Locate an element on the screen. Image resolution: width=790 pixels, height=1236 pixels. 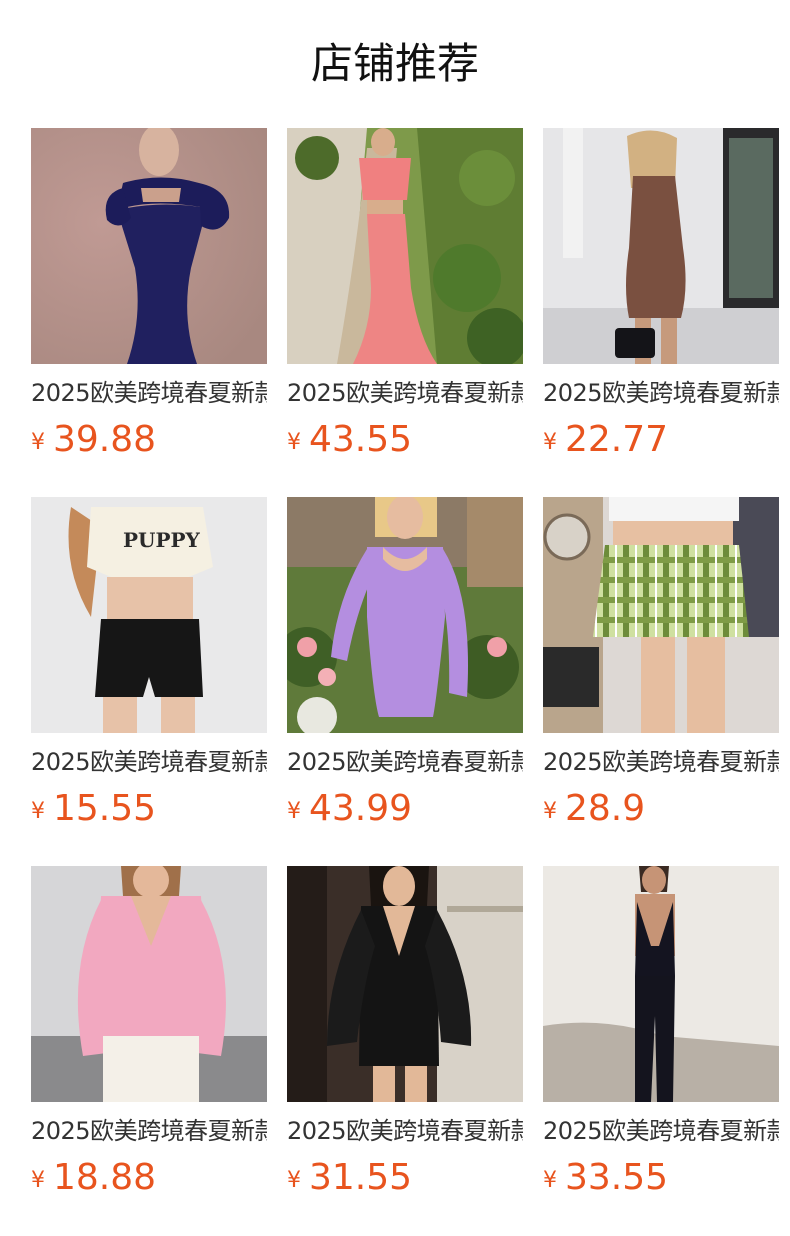
price-amount: 39.88 is located at coordinates (105, 439).